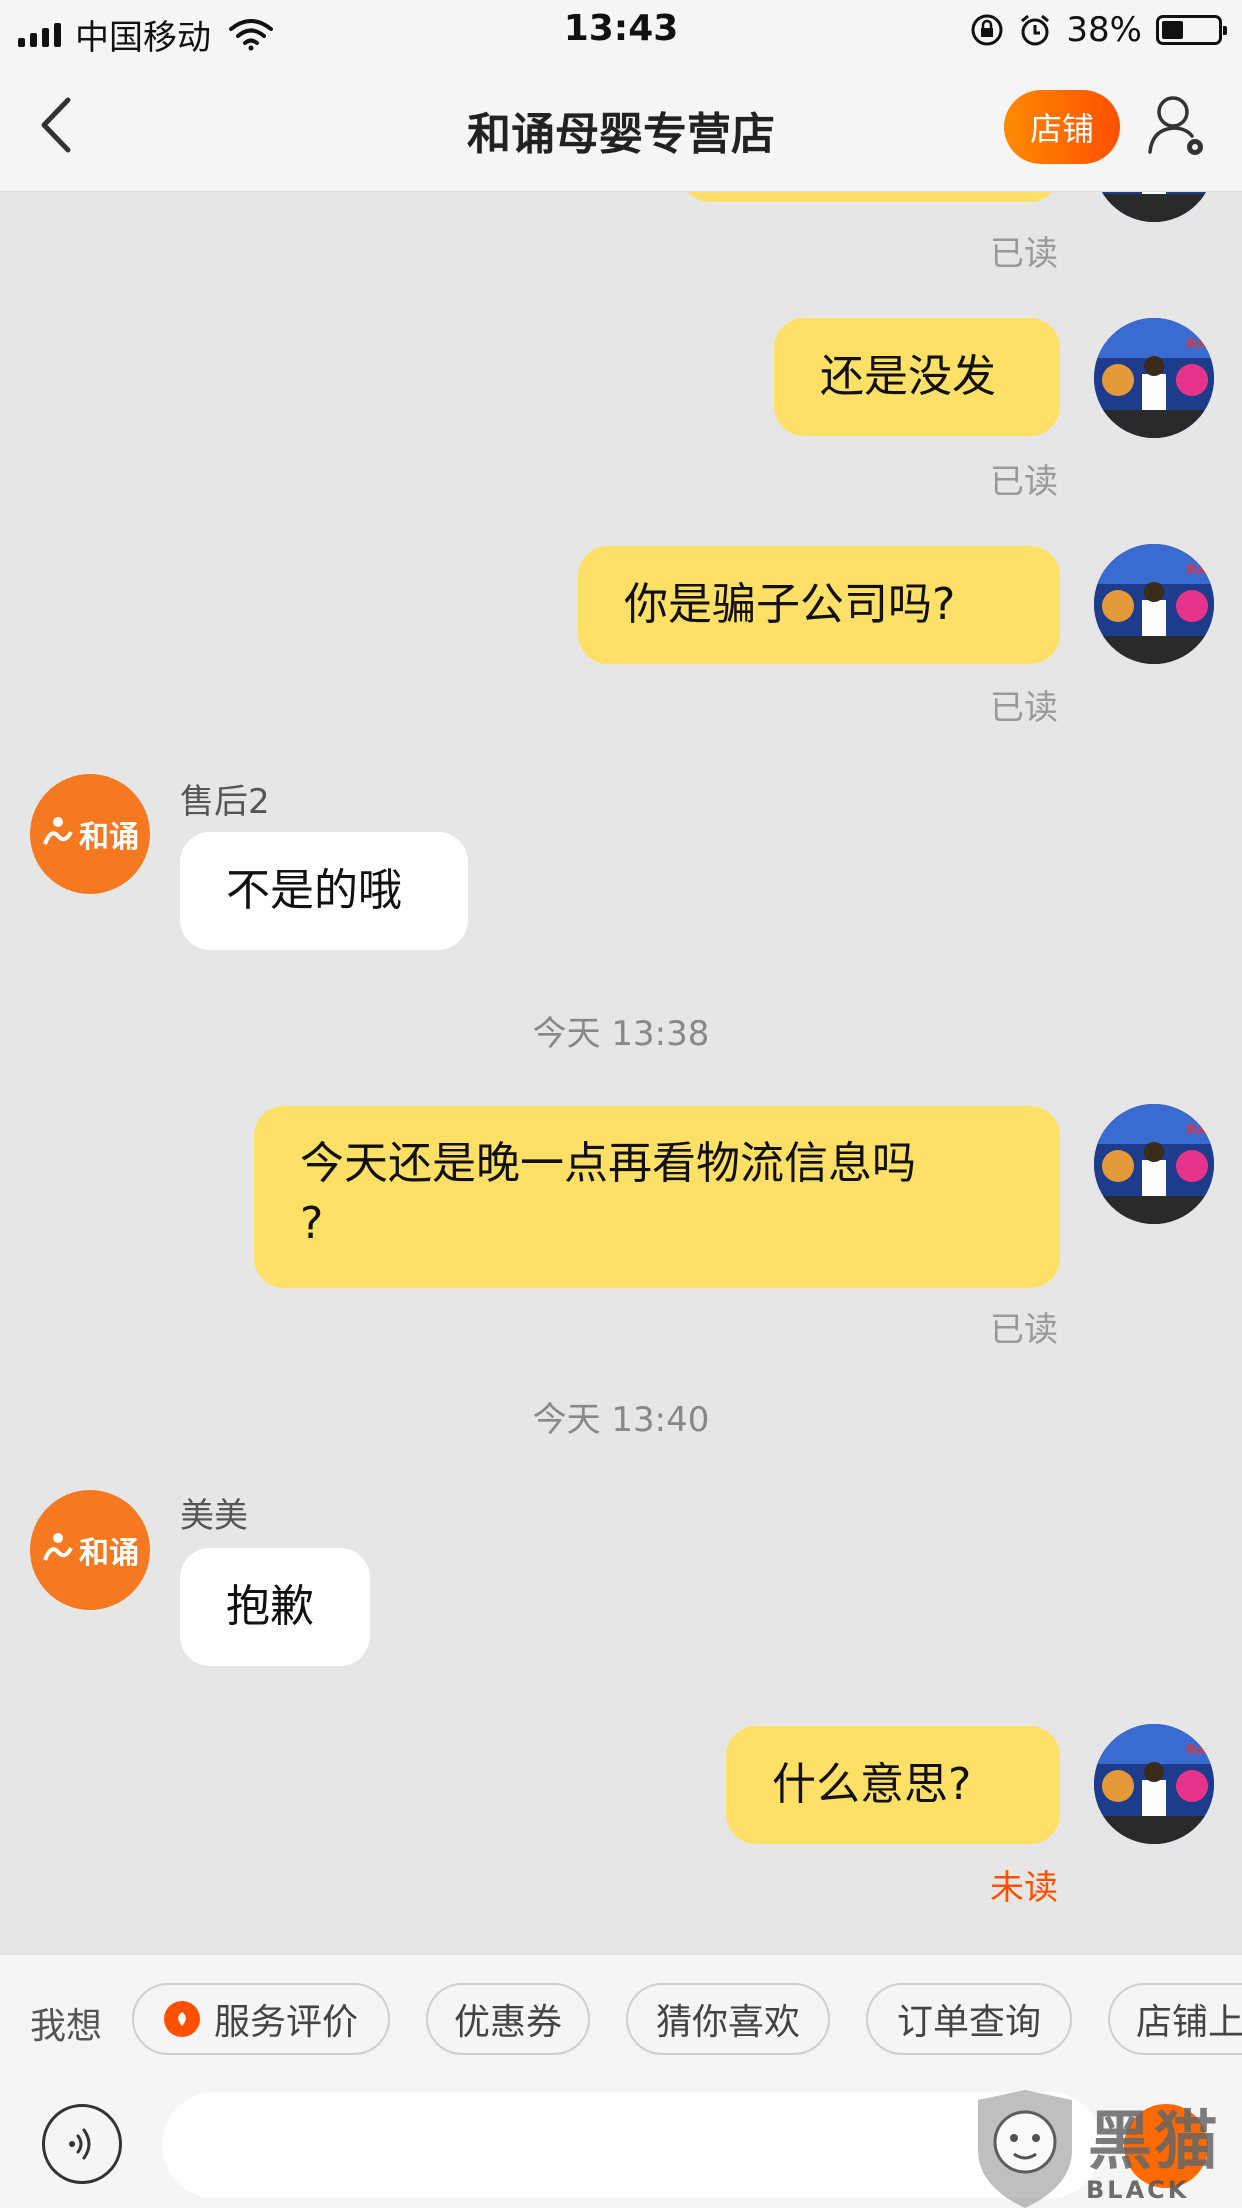 The image size is (1242, 2208). Describe the element at coordinates (968, 2022) in the screenshot. I see `chip-label: 订单查询` at that location.